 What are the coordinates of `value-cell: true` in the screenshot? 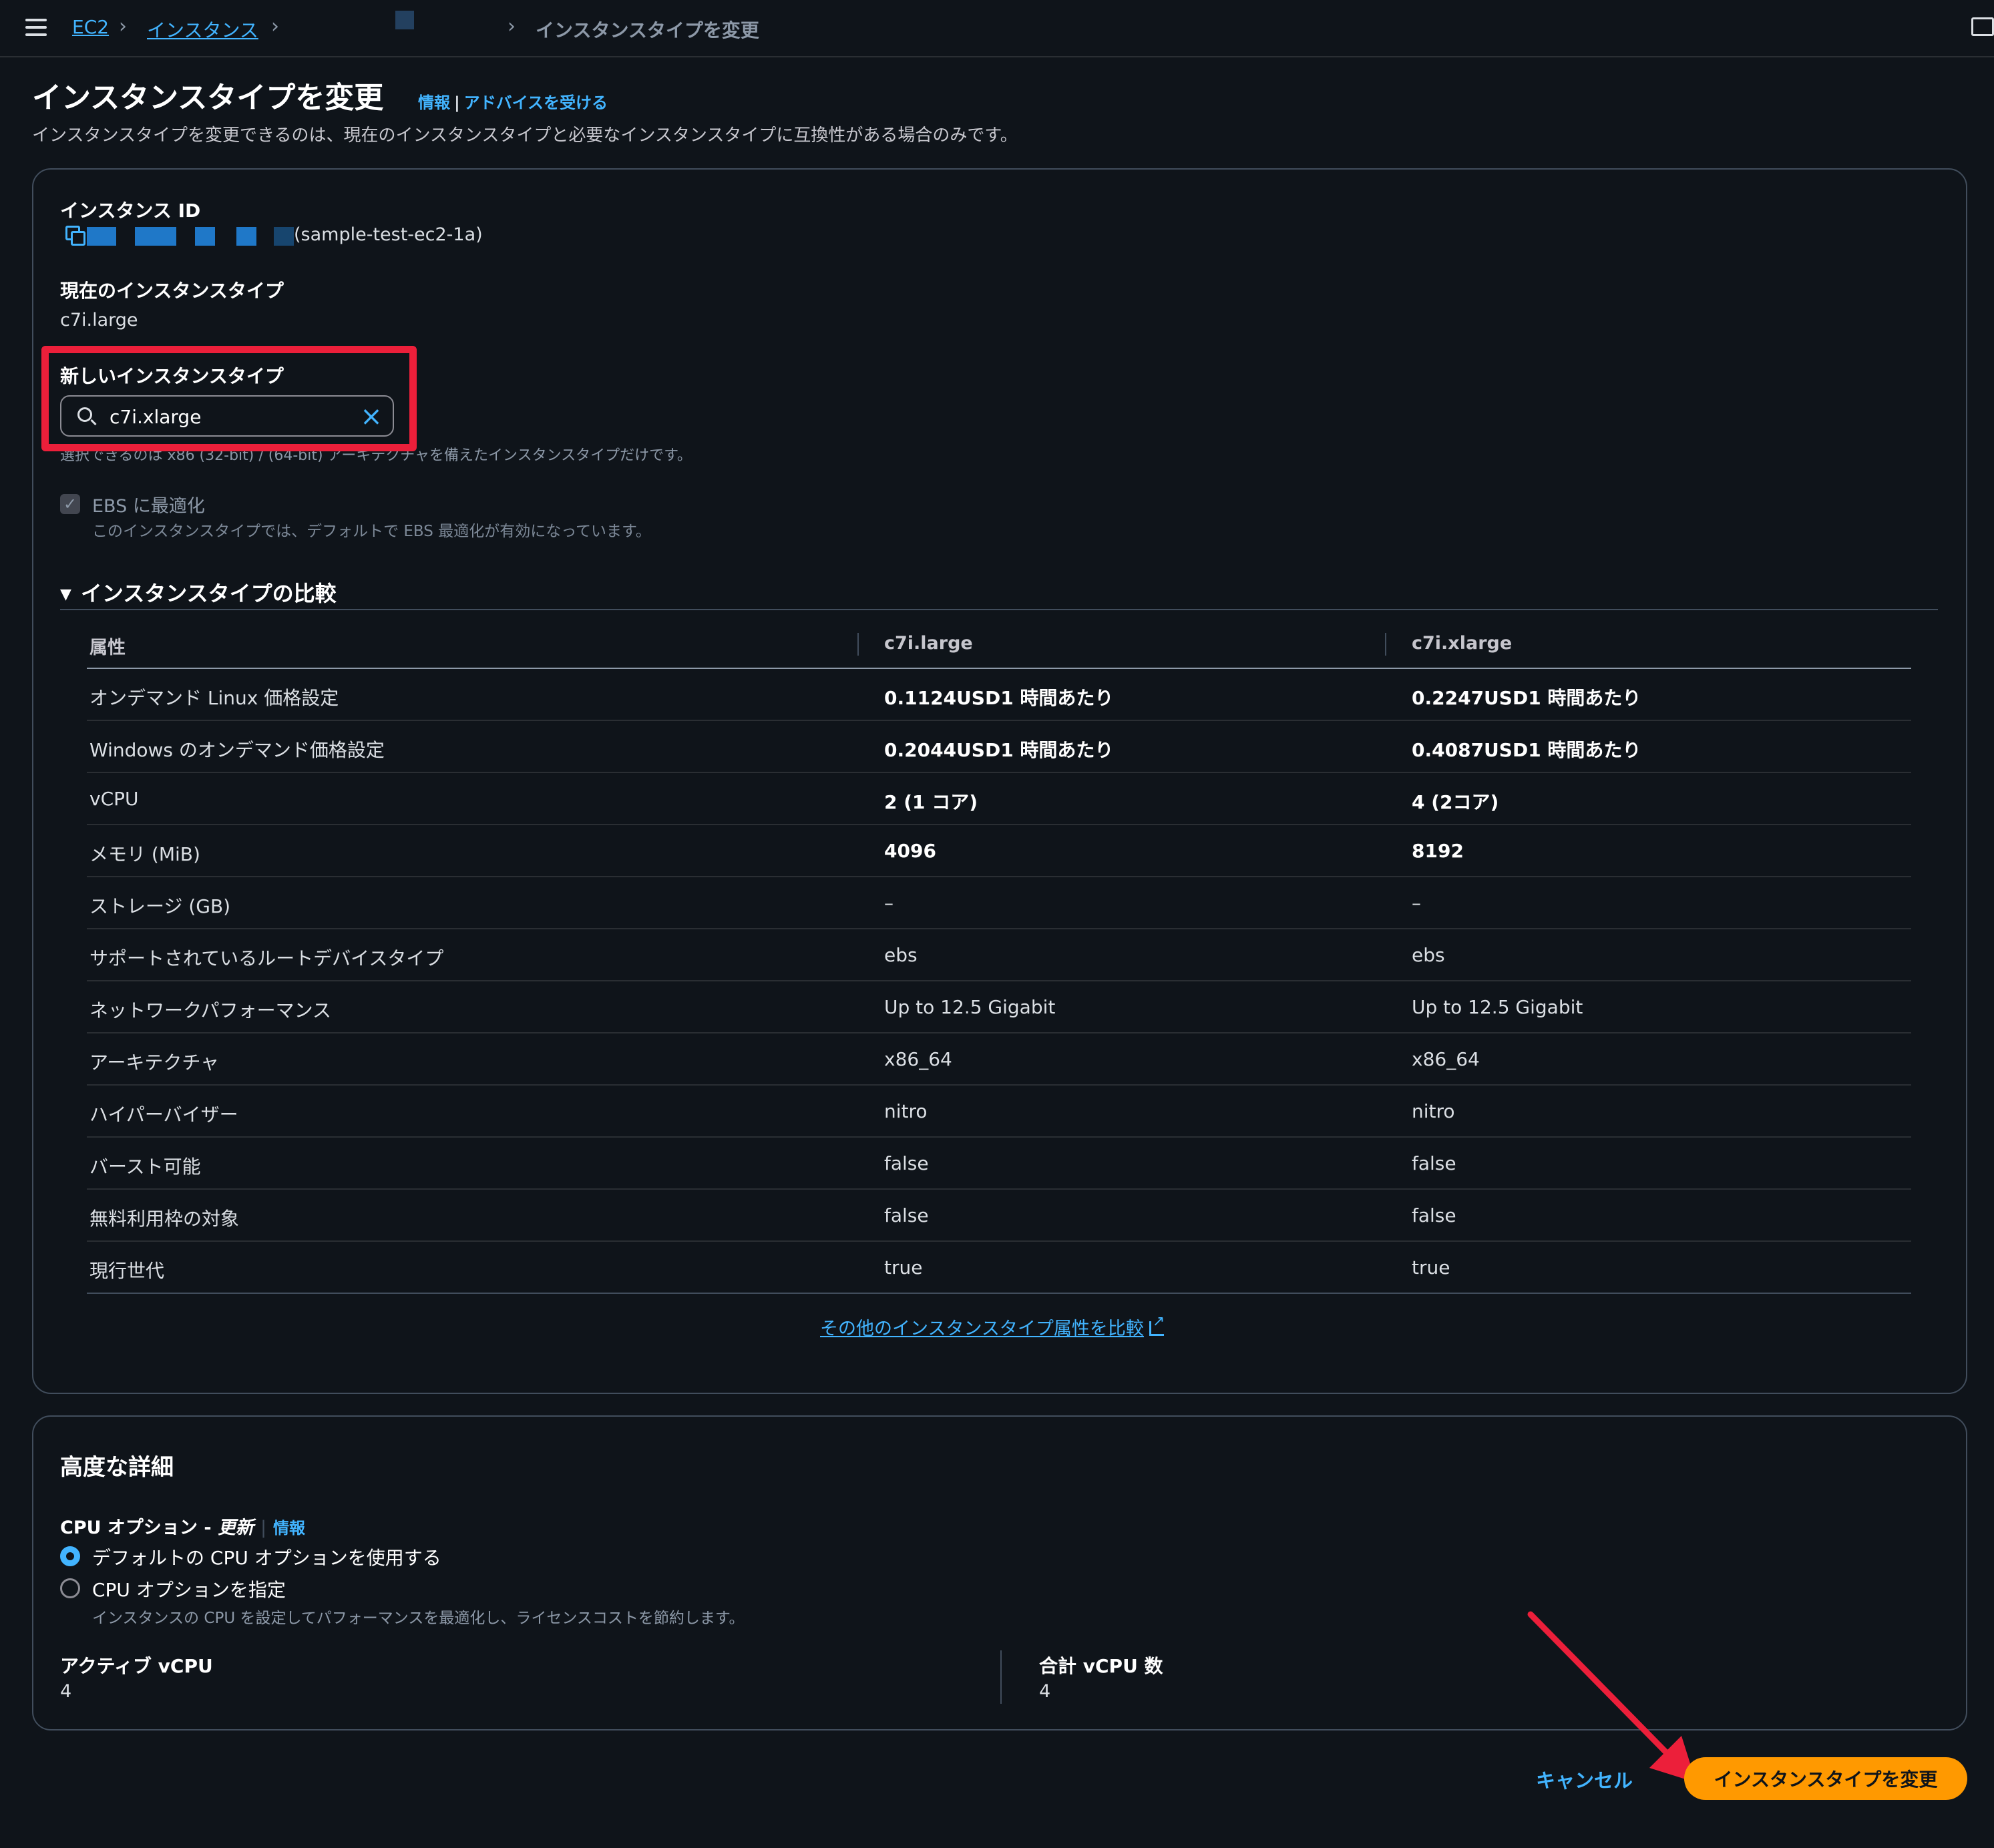 It's located at (903, 1267).